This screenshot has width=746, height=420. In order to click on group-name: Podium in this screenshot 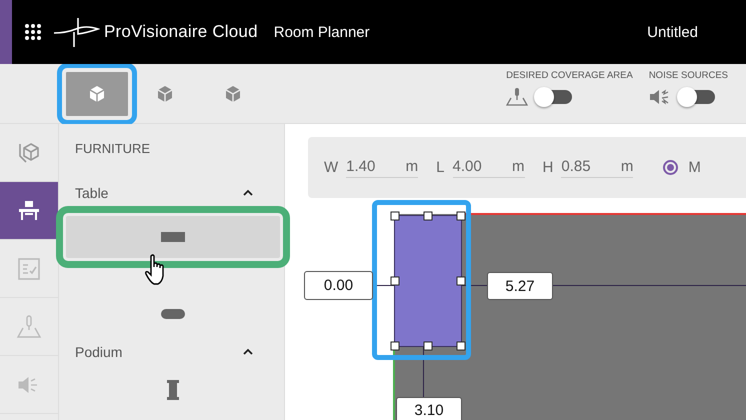, I will do `click(98, 352)`.